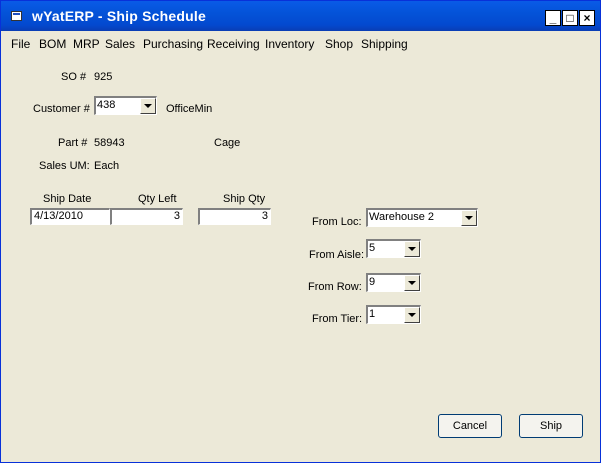  Describe the element at coordinates (289, 44) in the screenshot. I see `menu-inventory: Inventory` at that location.